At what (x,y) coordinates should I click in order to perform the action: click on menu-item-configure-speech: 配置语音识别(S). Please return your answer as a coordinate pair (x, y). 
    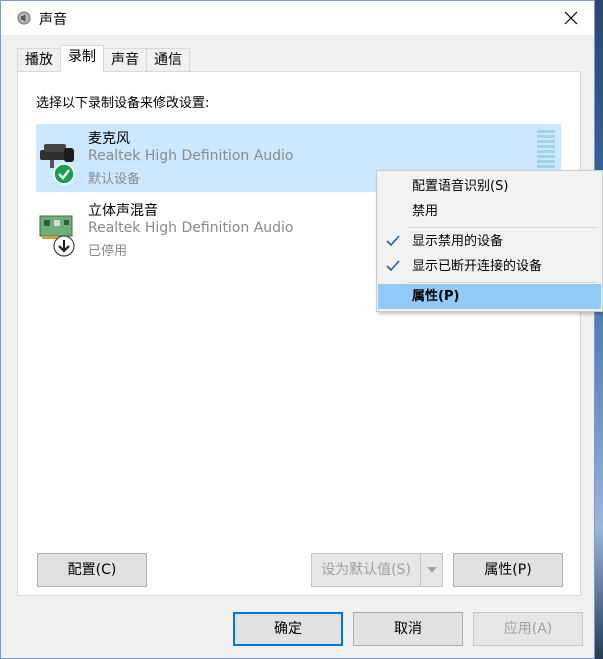
    Looking at the image, I should click on (489, 186).